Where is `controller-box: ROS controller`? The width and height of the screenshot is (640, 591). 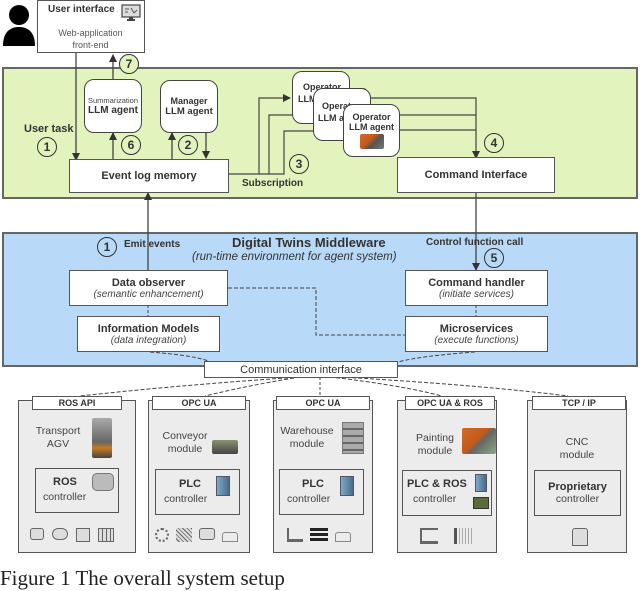
controller-box: ROS controller is located at coordinates (77, 490).